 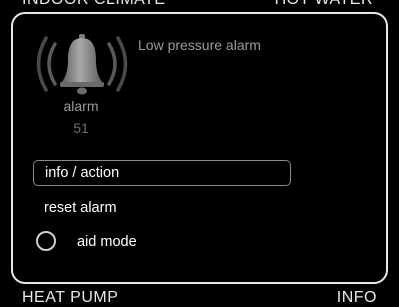 I want to click on reset-alarm-item: reset alarm, so click(x=162, y=209).